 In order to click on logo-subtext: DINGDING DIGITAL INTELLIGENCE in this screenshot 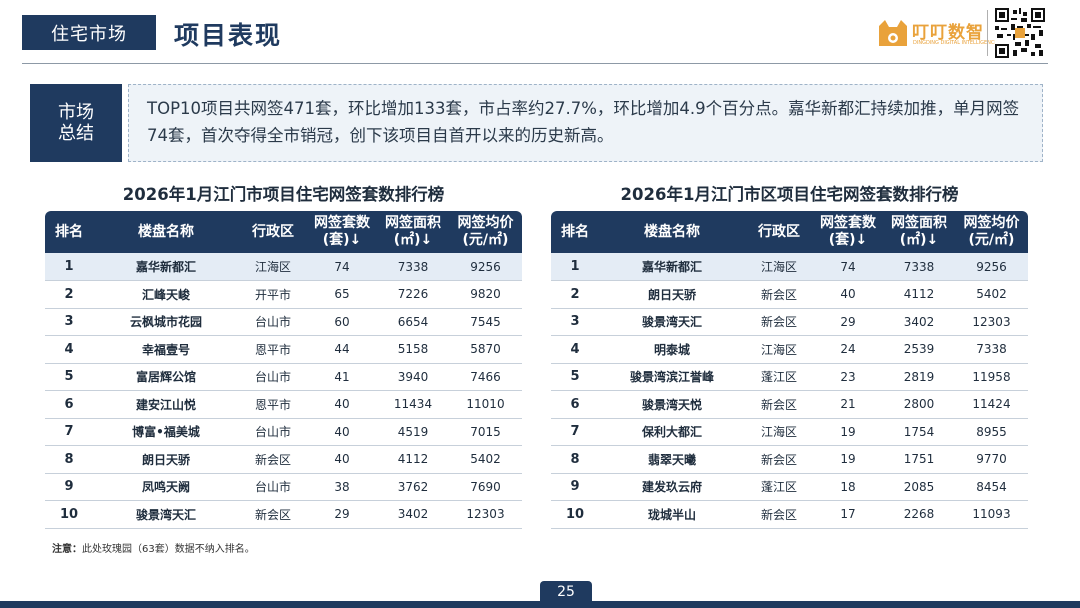, I will do `click(955, 43)`.